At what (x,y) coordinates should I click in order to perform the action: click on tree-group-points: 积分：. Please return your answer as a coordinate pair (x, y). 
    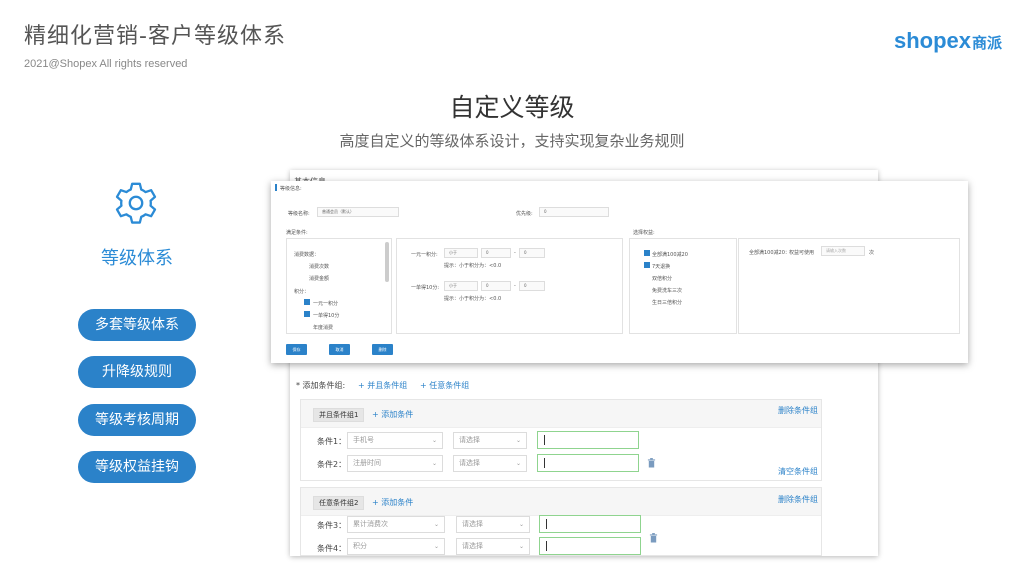
    Looking at the image, I should click on (302, 292).